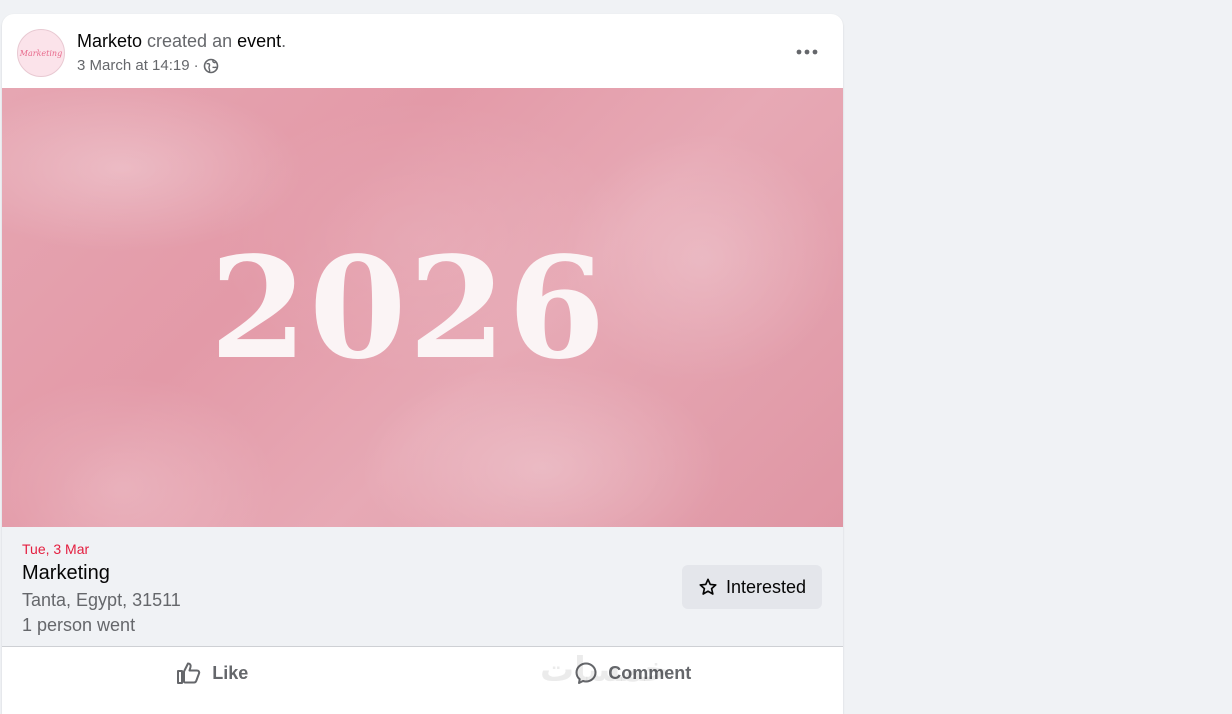  I want to click on avatar: Marketing, so click(41, 53).